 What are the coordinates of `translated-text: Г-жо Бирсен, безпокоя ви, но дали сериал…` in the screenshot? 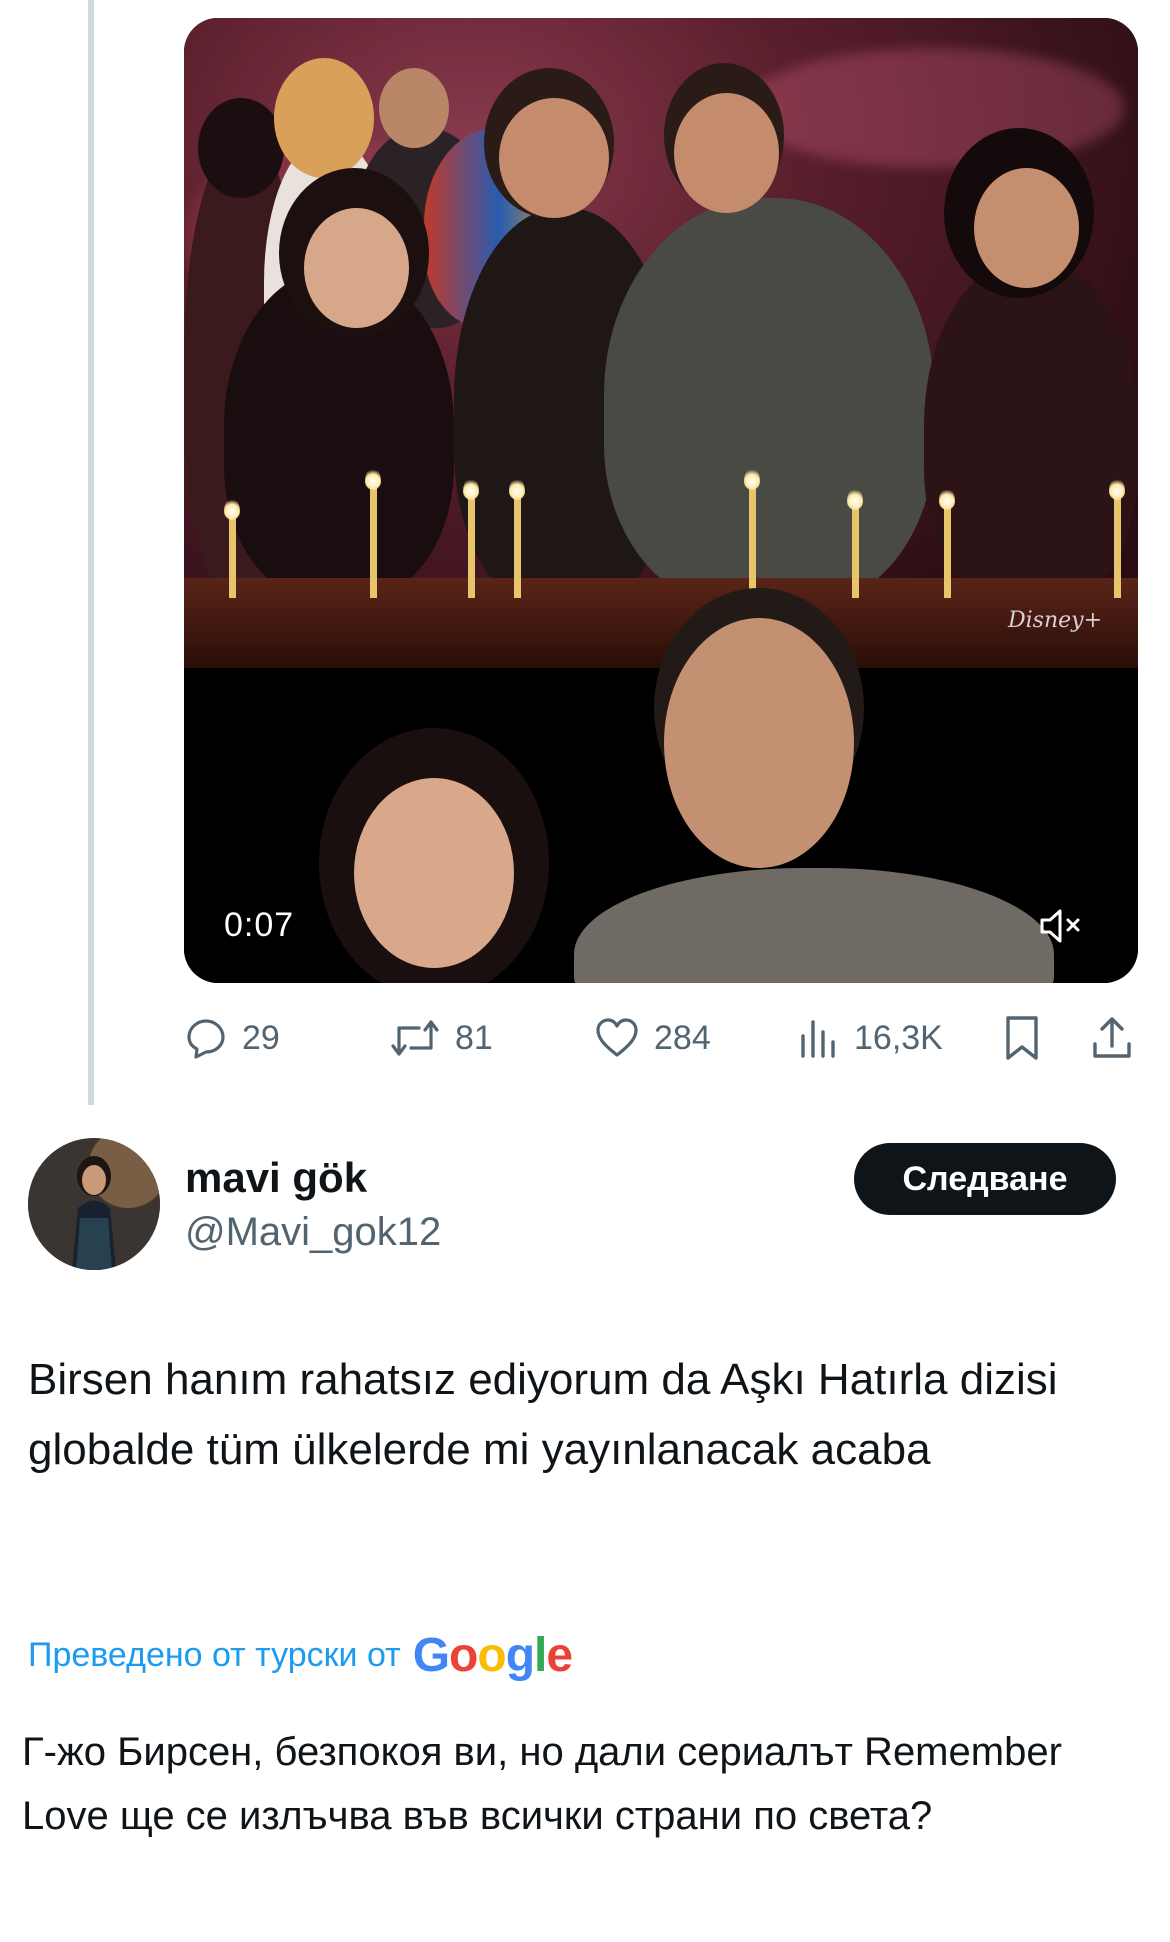 It's located at (542, 1784).